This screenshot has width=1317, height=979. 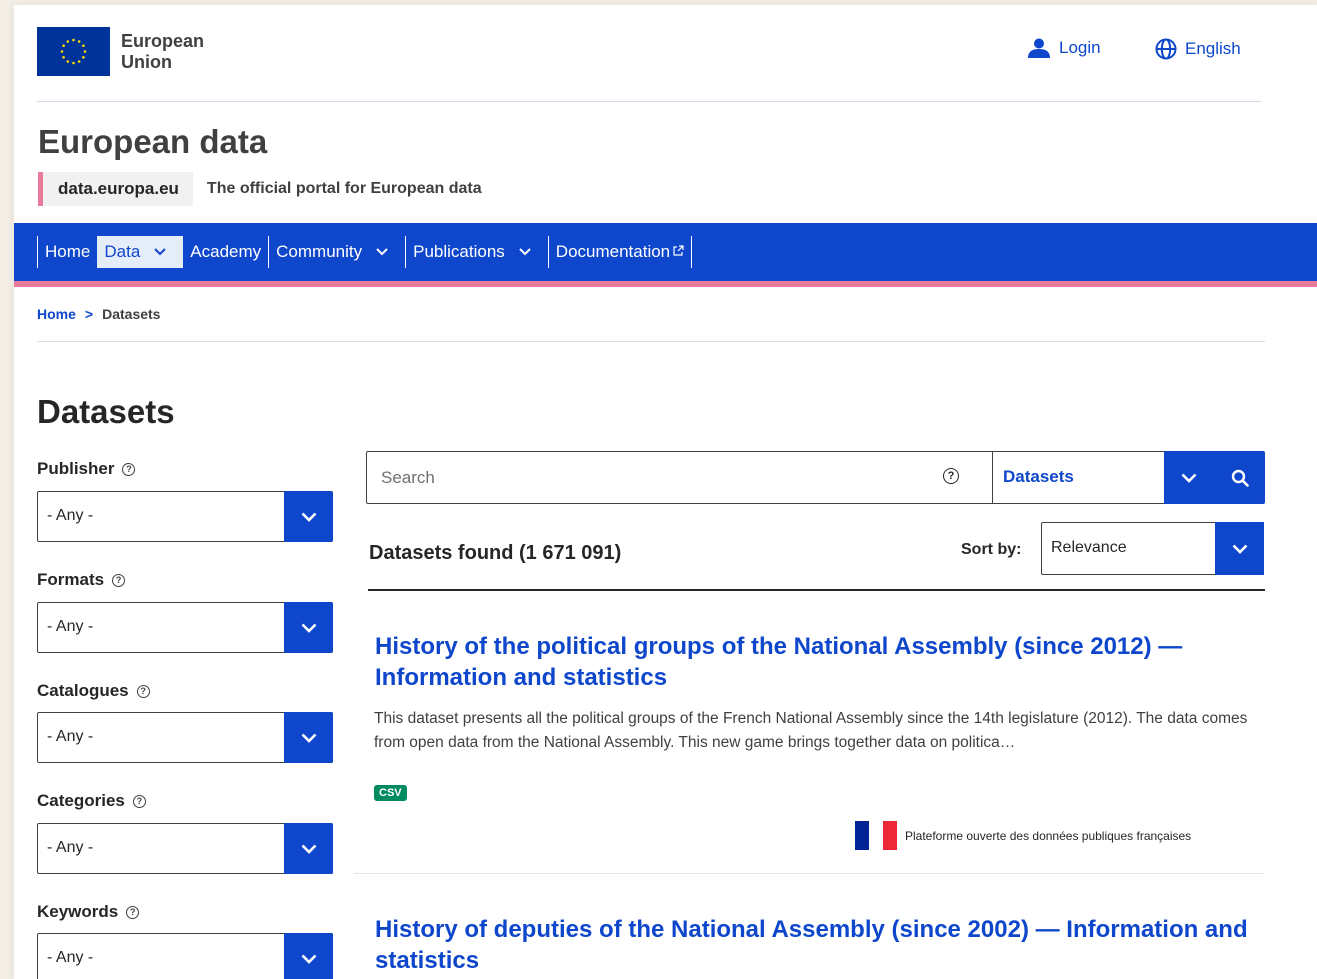 I want to click on nav-item-home: Home, so click(x=67, y=252).